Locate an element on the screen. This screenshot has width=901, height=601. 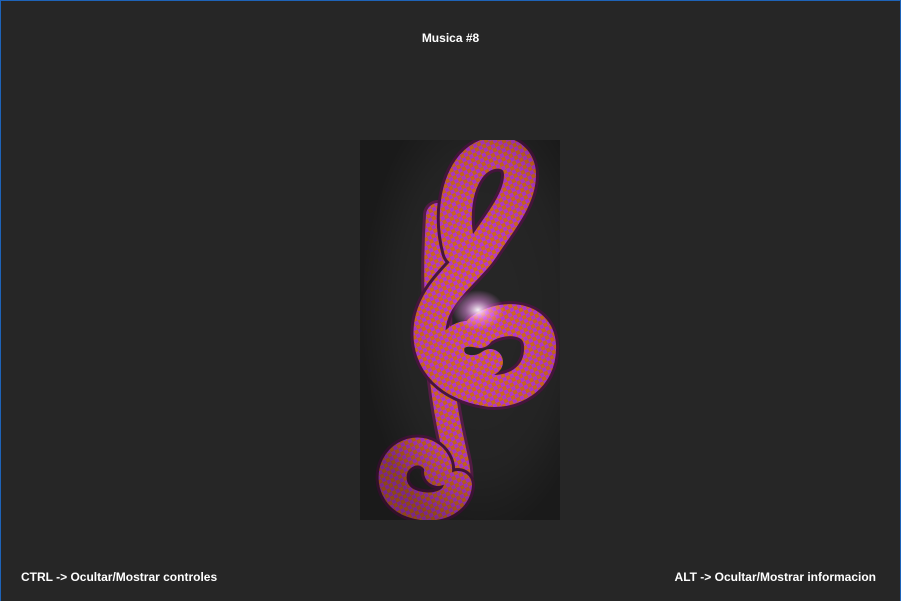
treble-clef-icon is located at coordinates (460, 328).